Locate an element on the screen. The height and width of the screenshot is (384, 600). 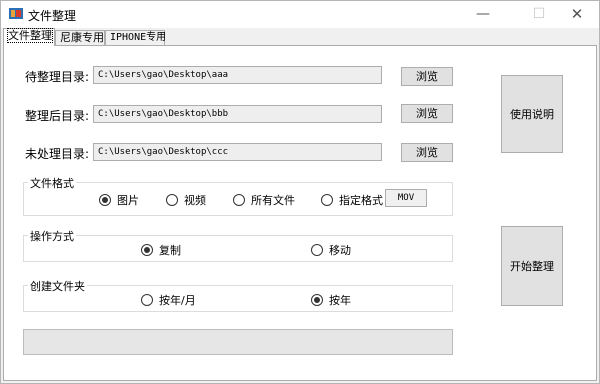
create-folder-group: 创建文件夹 is located at coordinates (238, 295).